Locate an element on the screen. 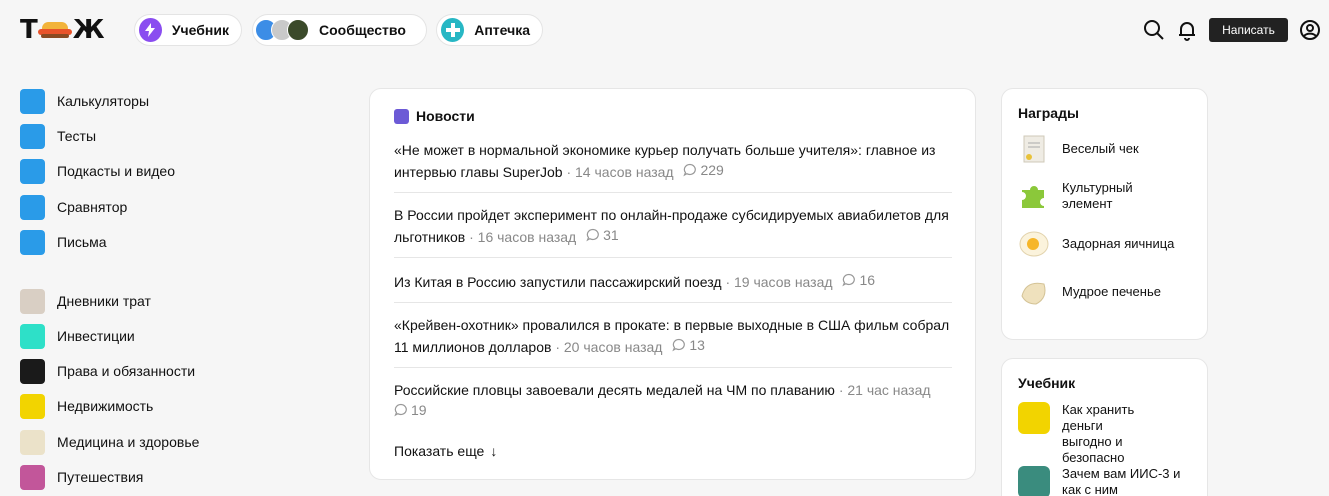  cookie-icon is located at coordinates (1034, 292).